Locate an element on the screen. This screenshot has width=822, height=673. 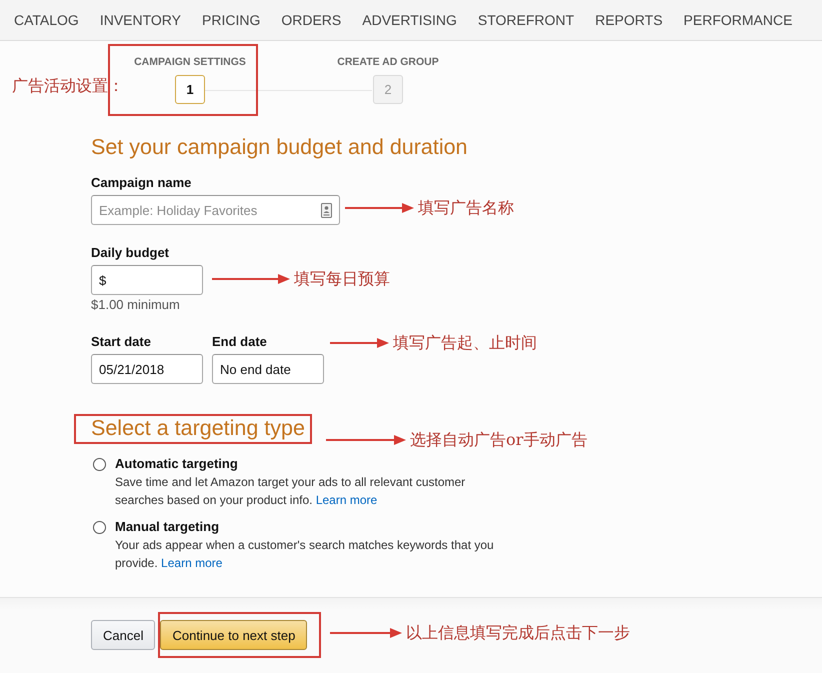
field-label: Campaign name is located at coordinates (141, 183).